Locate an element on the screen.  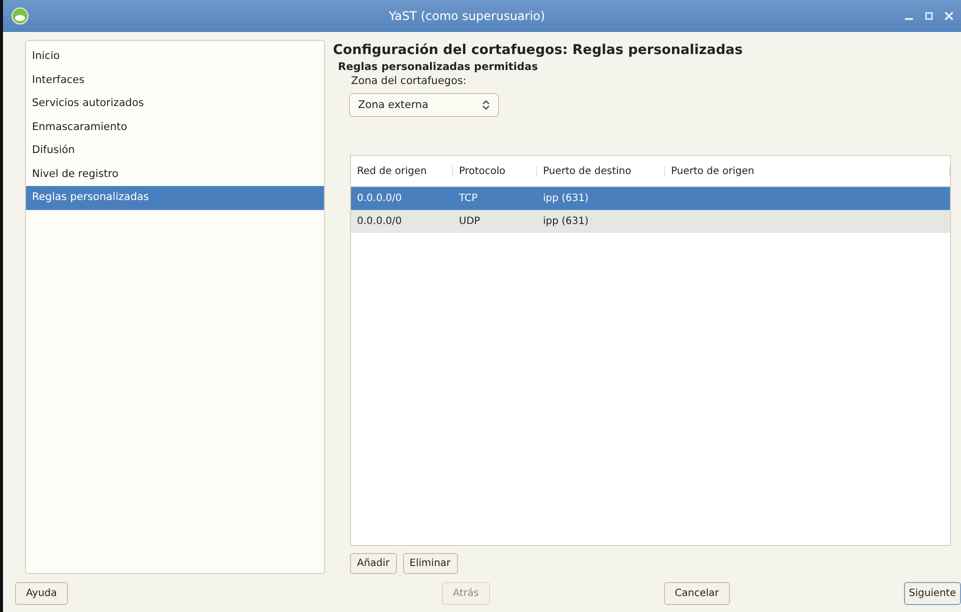
footer-button: Siguiente is located at coordinates (932, 593).